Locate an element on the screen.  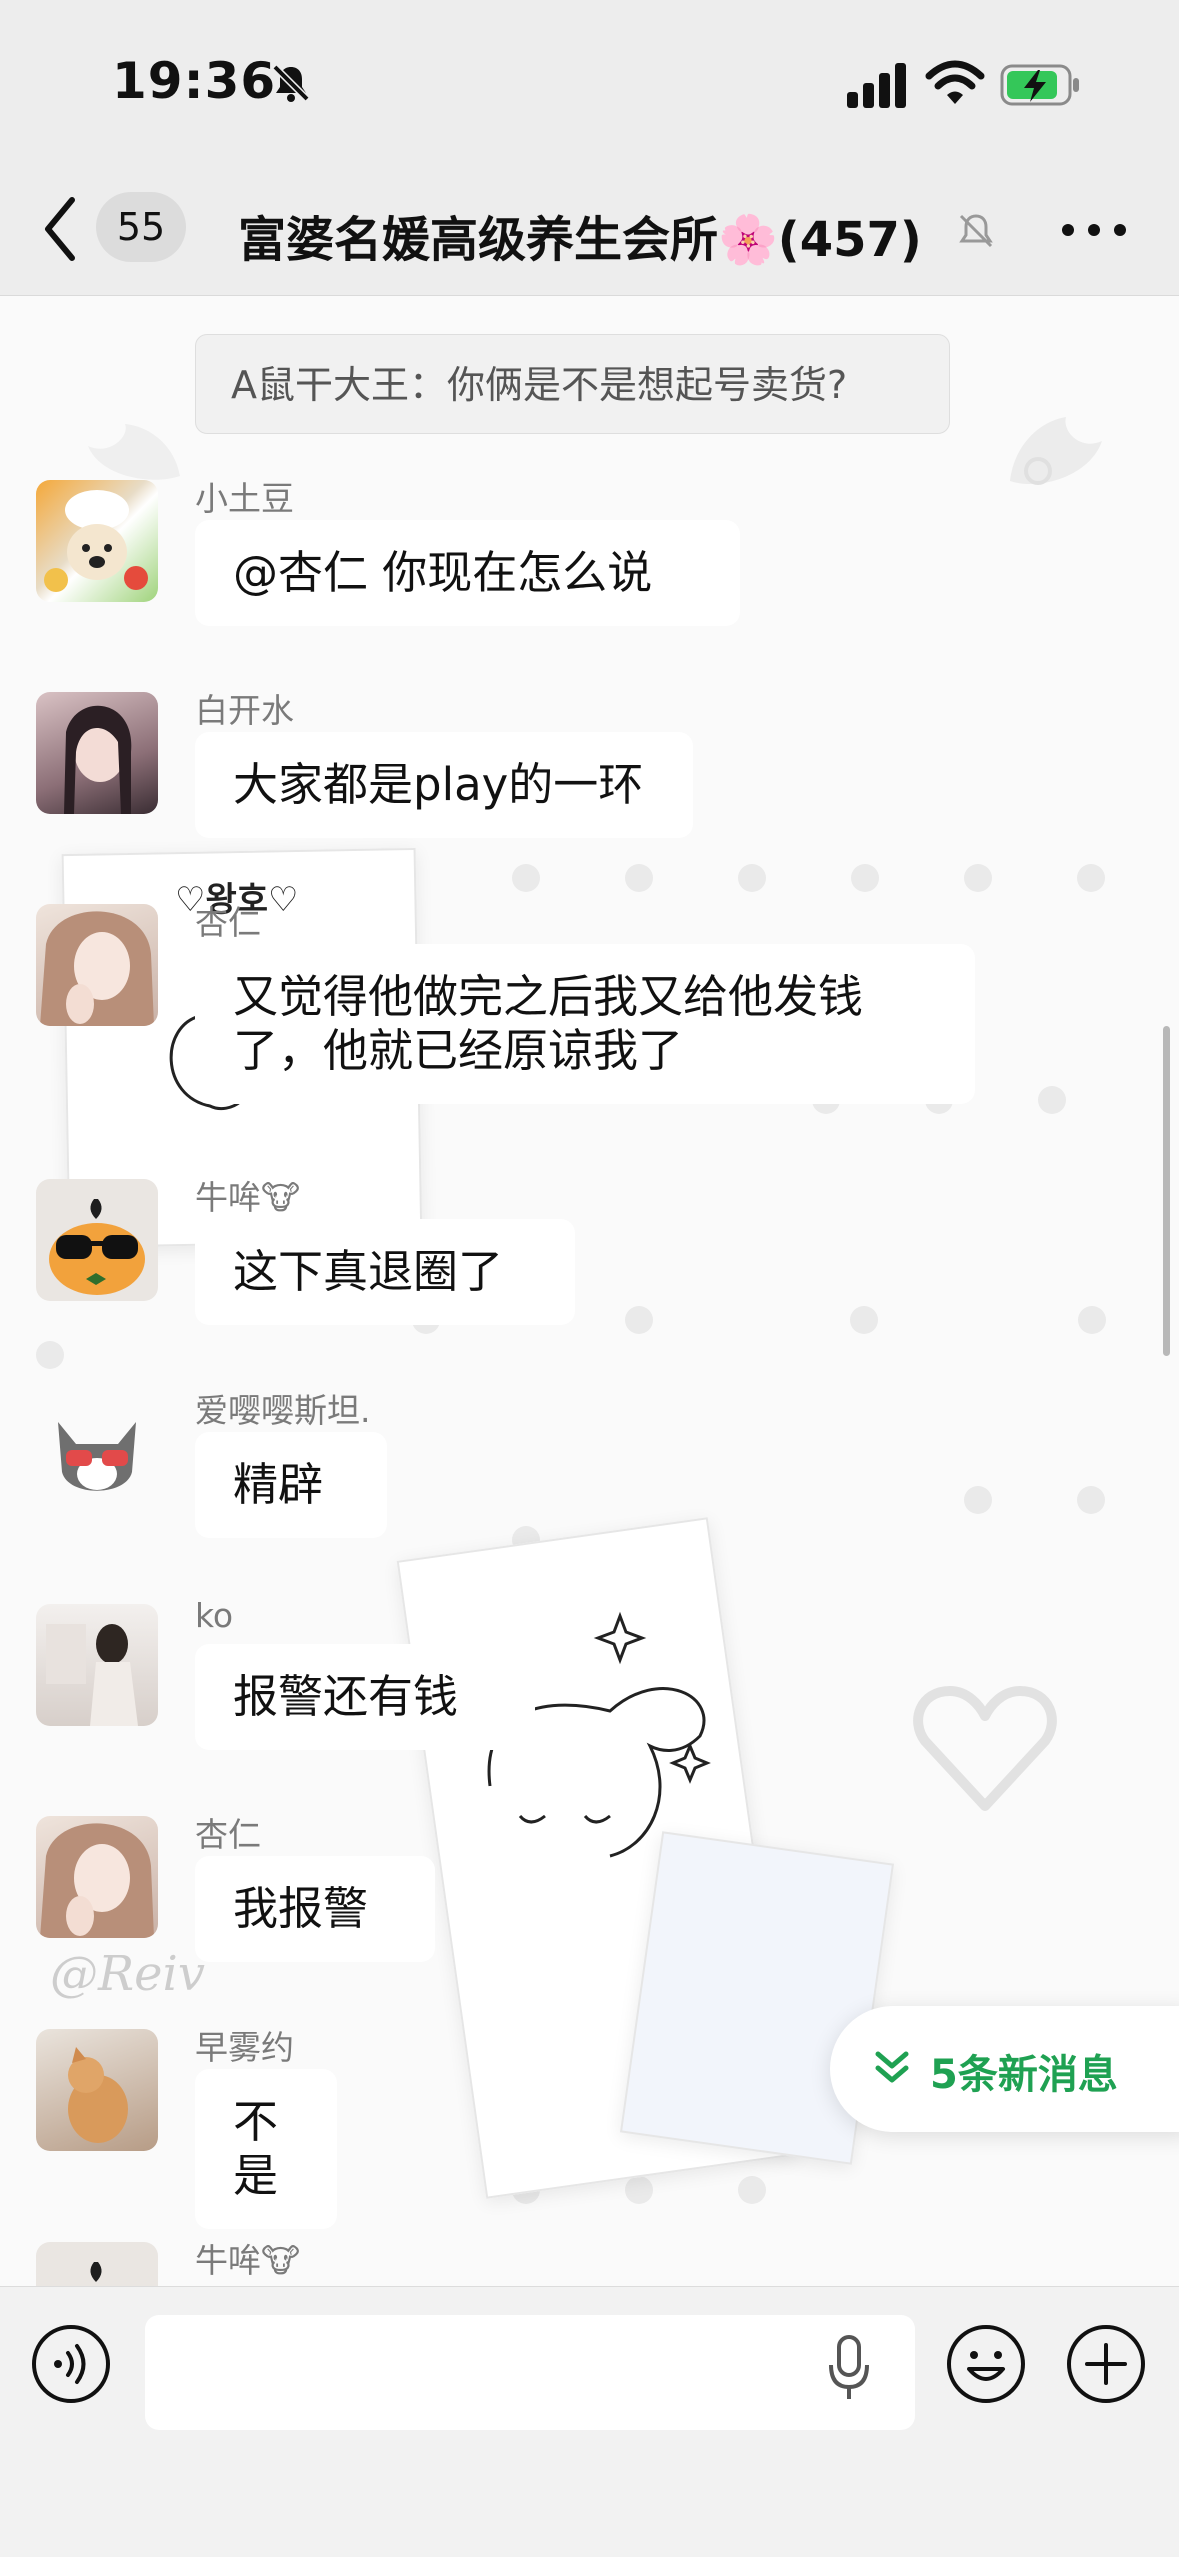
battery-charging-icon is located at coordinates (1039, 85).